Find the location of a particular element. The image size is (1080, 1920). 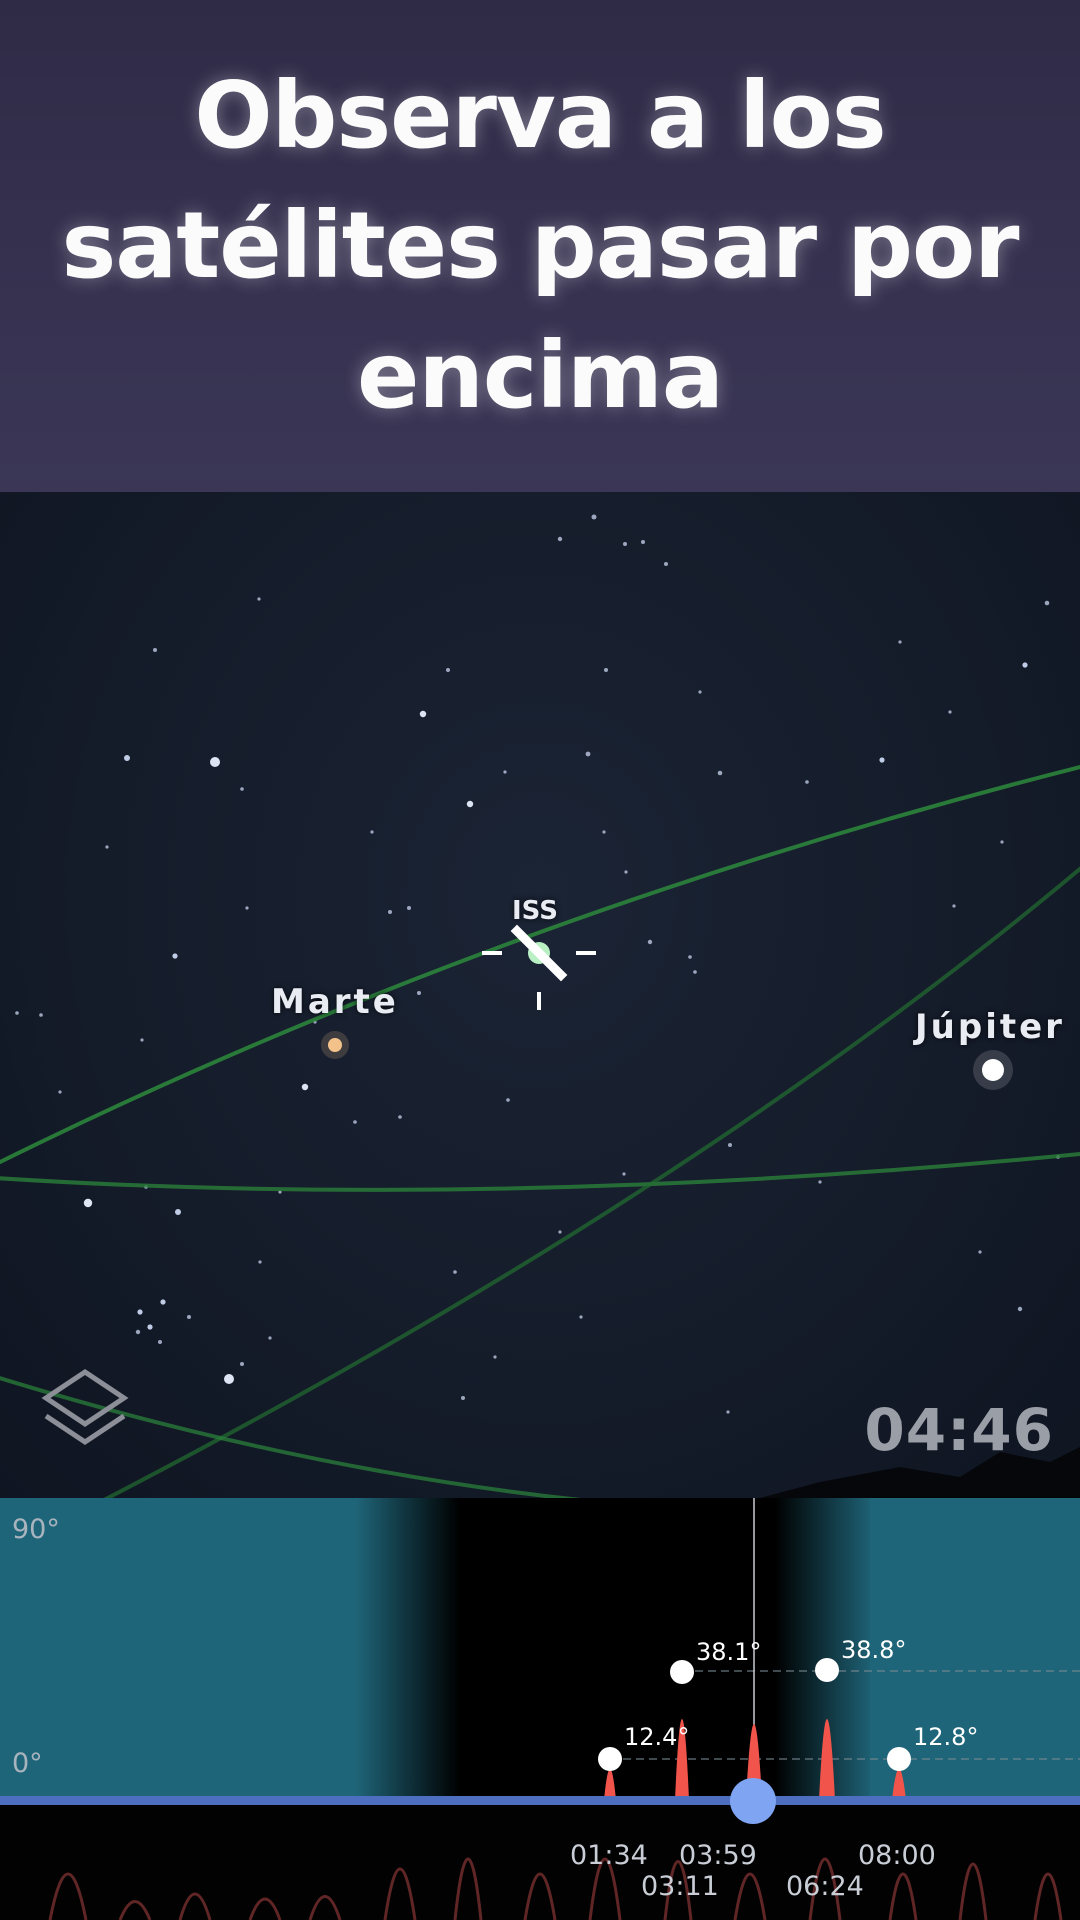

pass-altitude-label: 38.8° is located at coordinates (874, 1650).